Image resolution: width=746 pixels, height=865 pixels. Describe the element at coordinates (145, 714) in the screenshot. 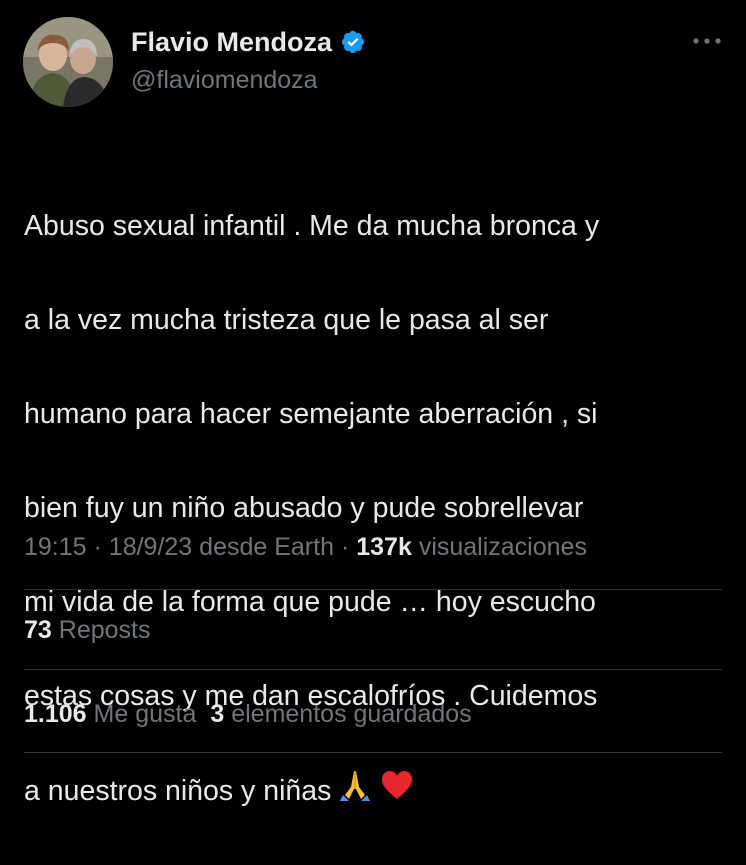

I see `likes-label: Me gusta` at that location.